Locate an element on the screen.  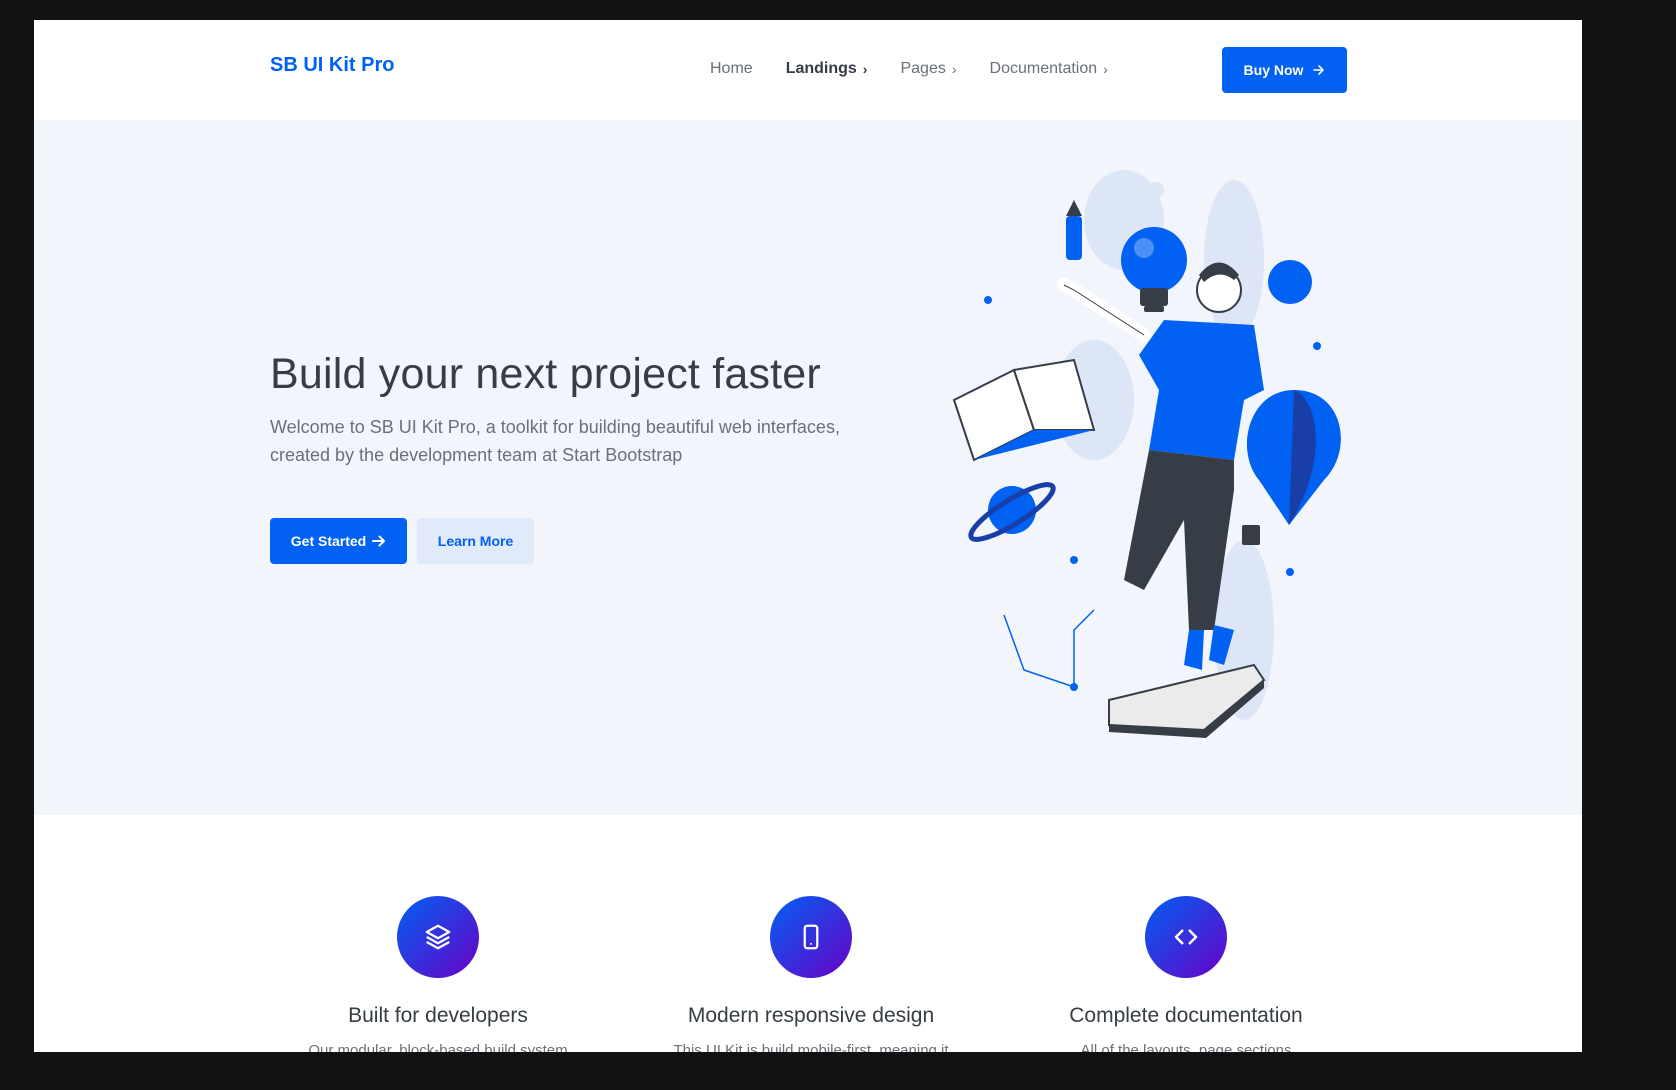
nav-link-home: Home is located at coordinates (731, 69).